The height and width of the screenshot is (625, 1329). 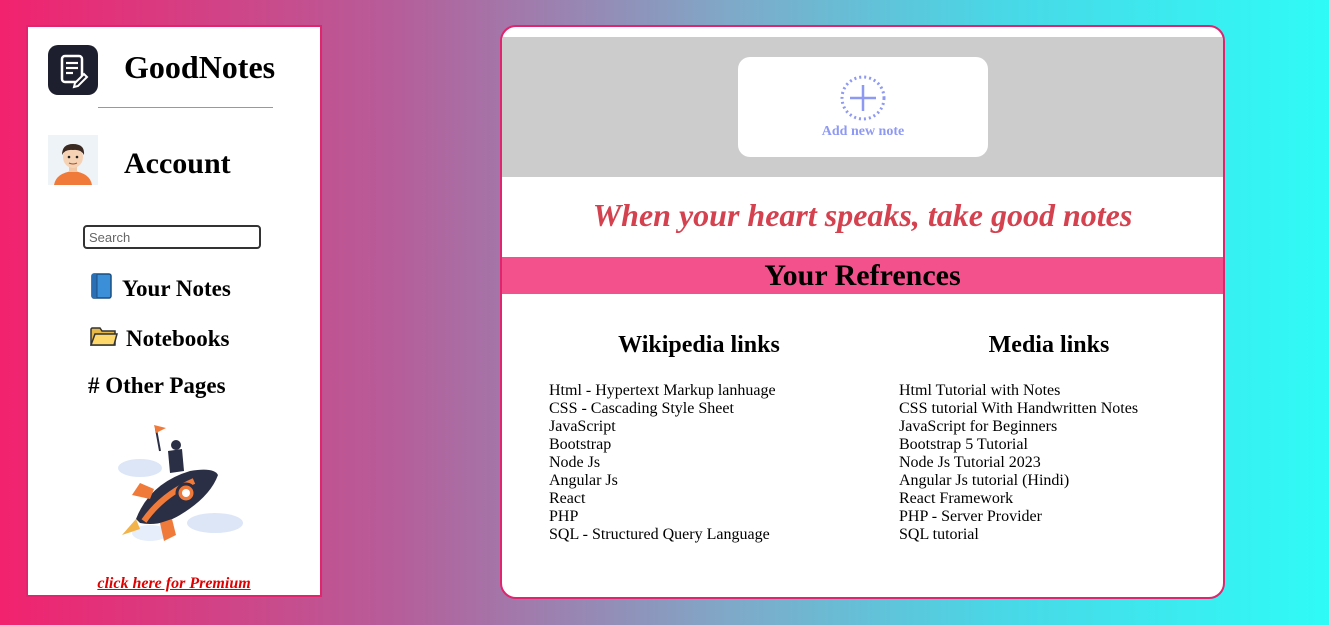 What do you see at coordinates (103, 339) in the screenshot?
I see `folder-icon` at bounding box center [103, 339].